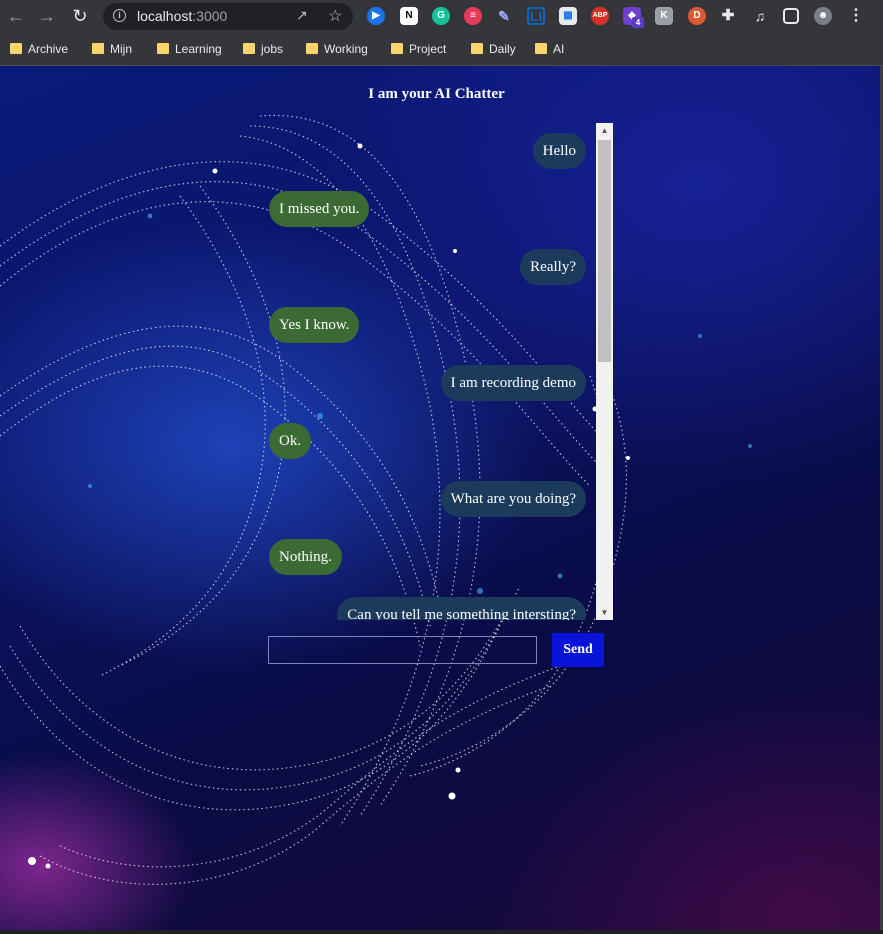 The height and width of the screenshot is (934, 883). What do you see at coordinates (335, 16) in the screenshot?
I see `bookmark-star-icon: ☆` at bounding box center [335, 16].